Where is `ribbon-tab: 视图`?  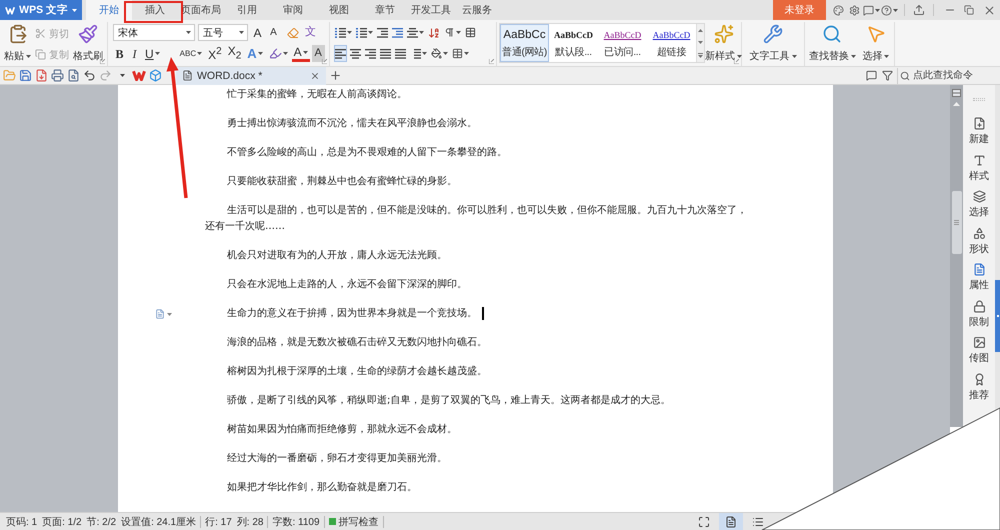
ribbon-tab: 视图 is located at coordinates (339, 10).